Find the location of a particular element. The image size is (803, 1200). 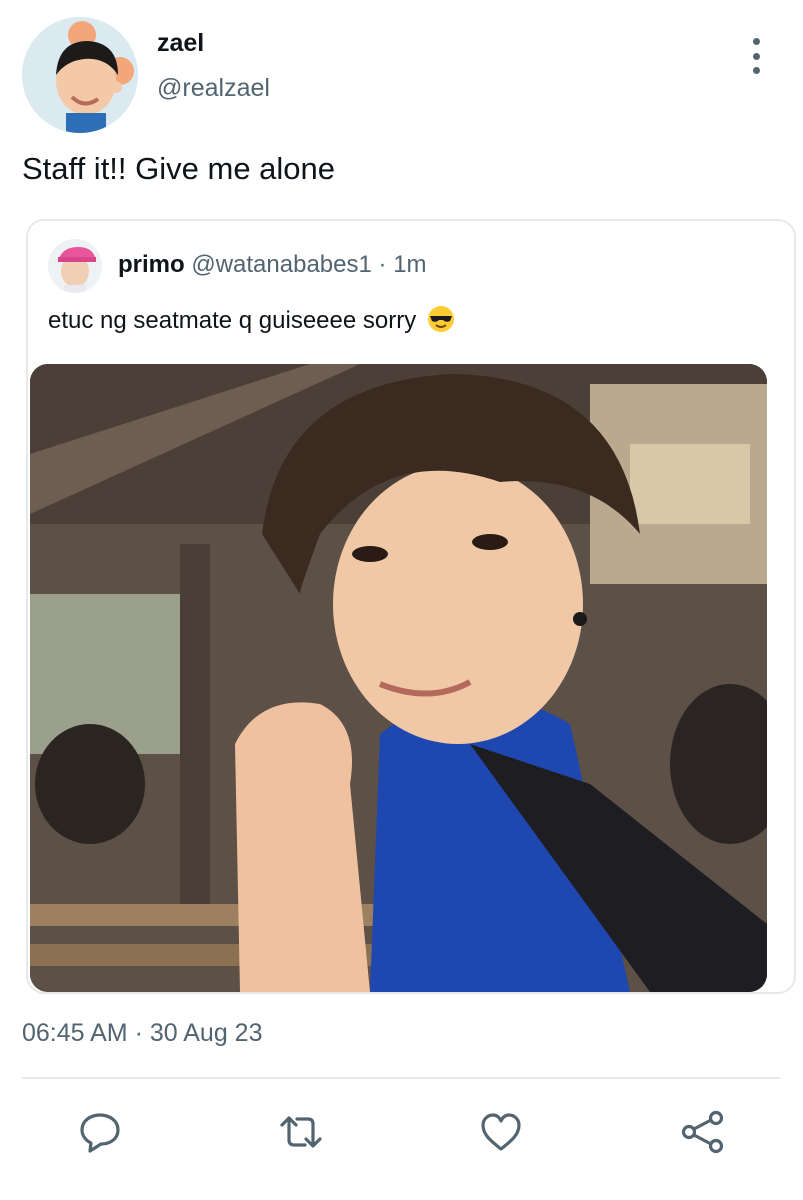

quoted-tweet-header: primo @watanababes1 · 1m is located at coordinates (272, 265).